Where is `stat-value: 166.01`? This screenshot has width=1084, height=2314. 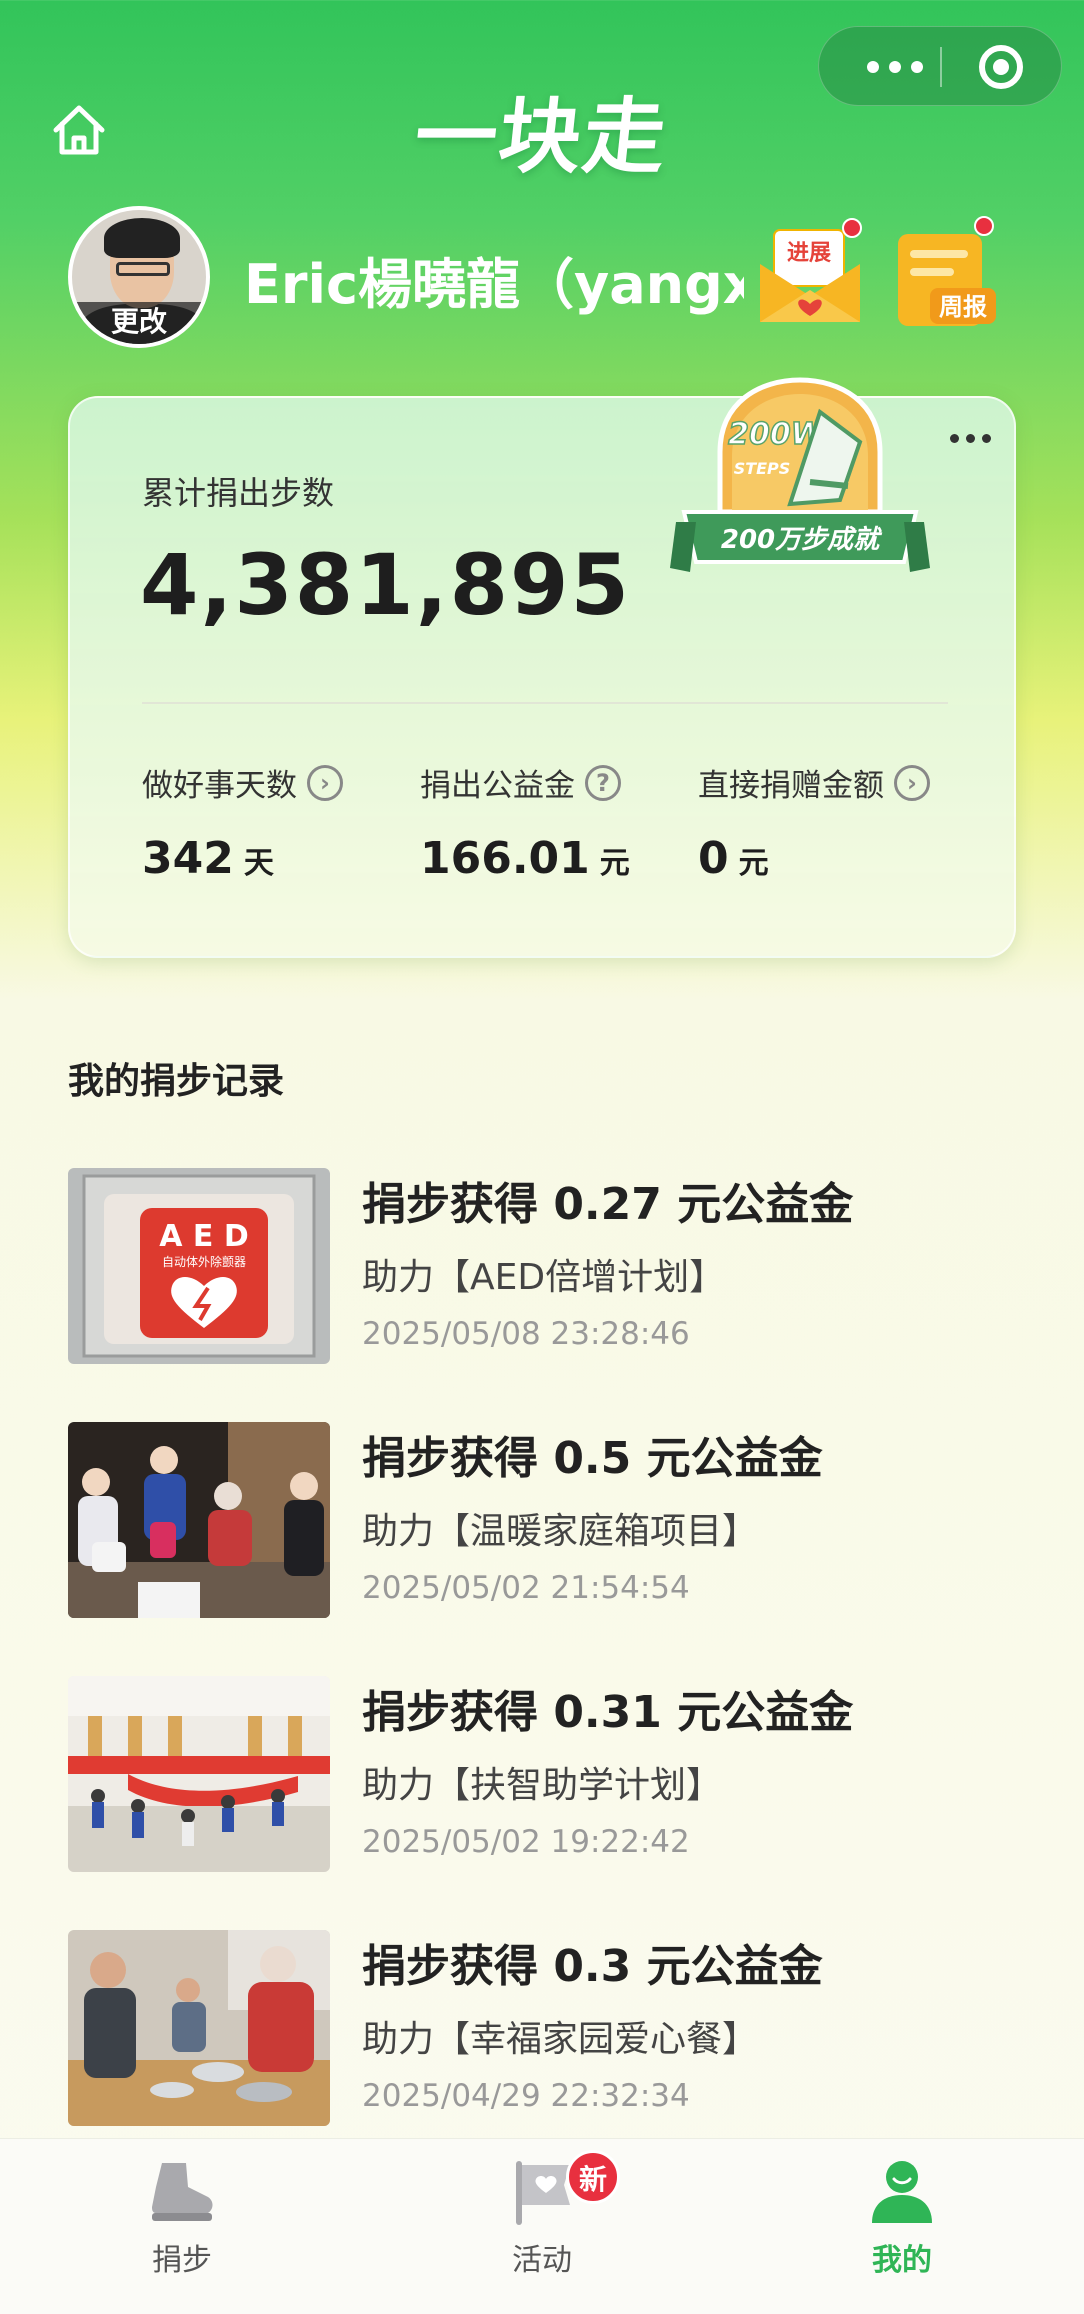
stat-value: 166.01 is located at coordinates (505, 858).